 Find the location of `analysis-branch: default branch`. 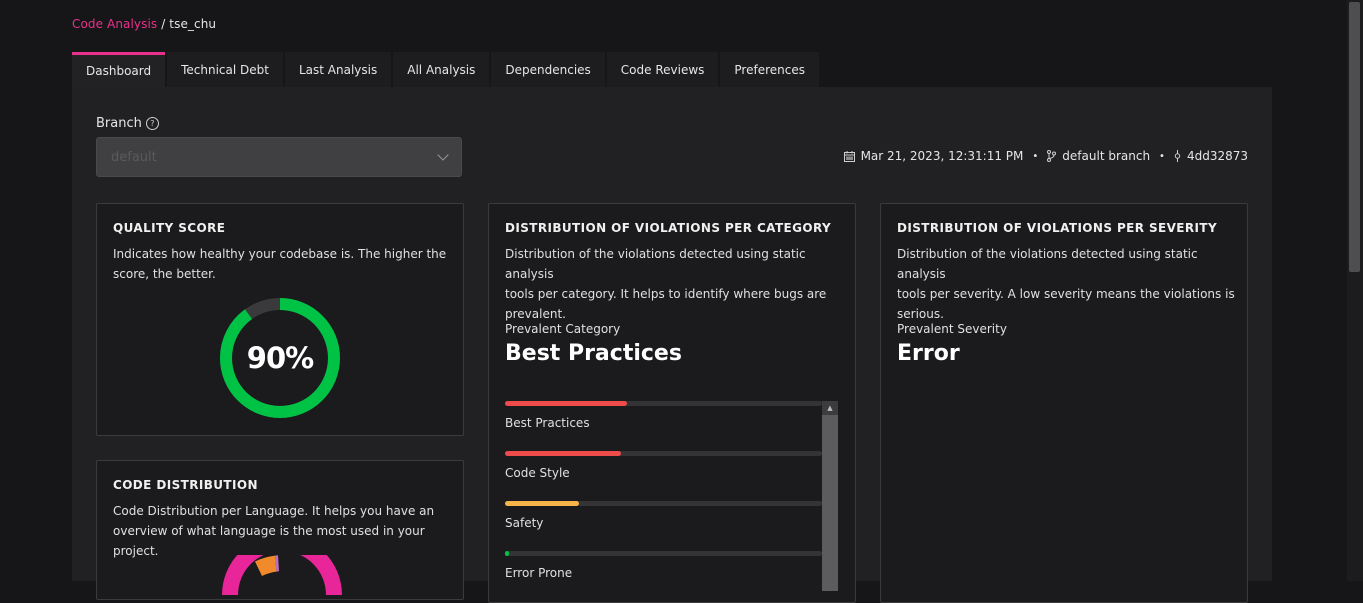

analysis-branch: default branch is located at coordinates (1106, 156).